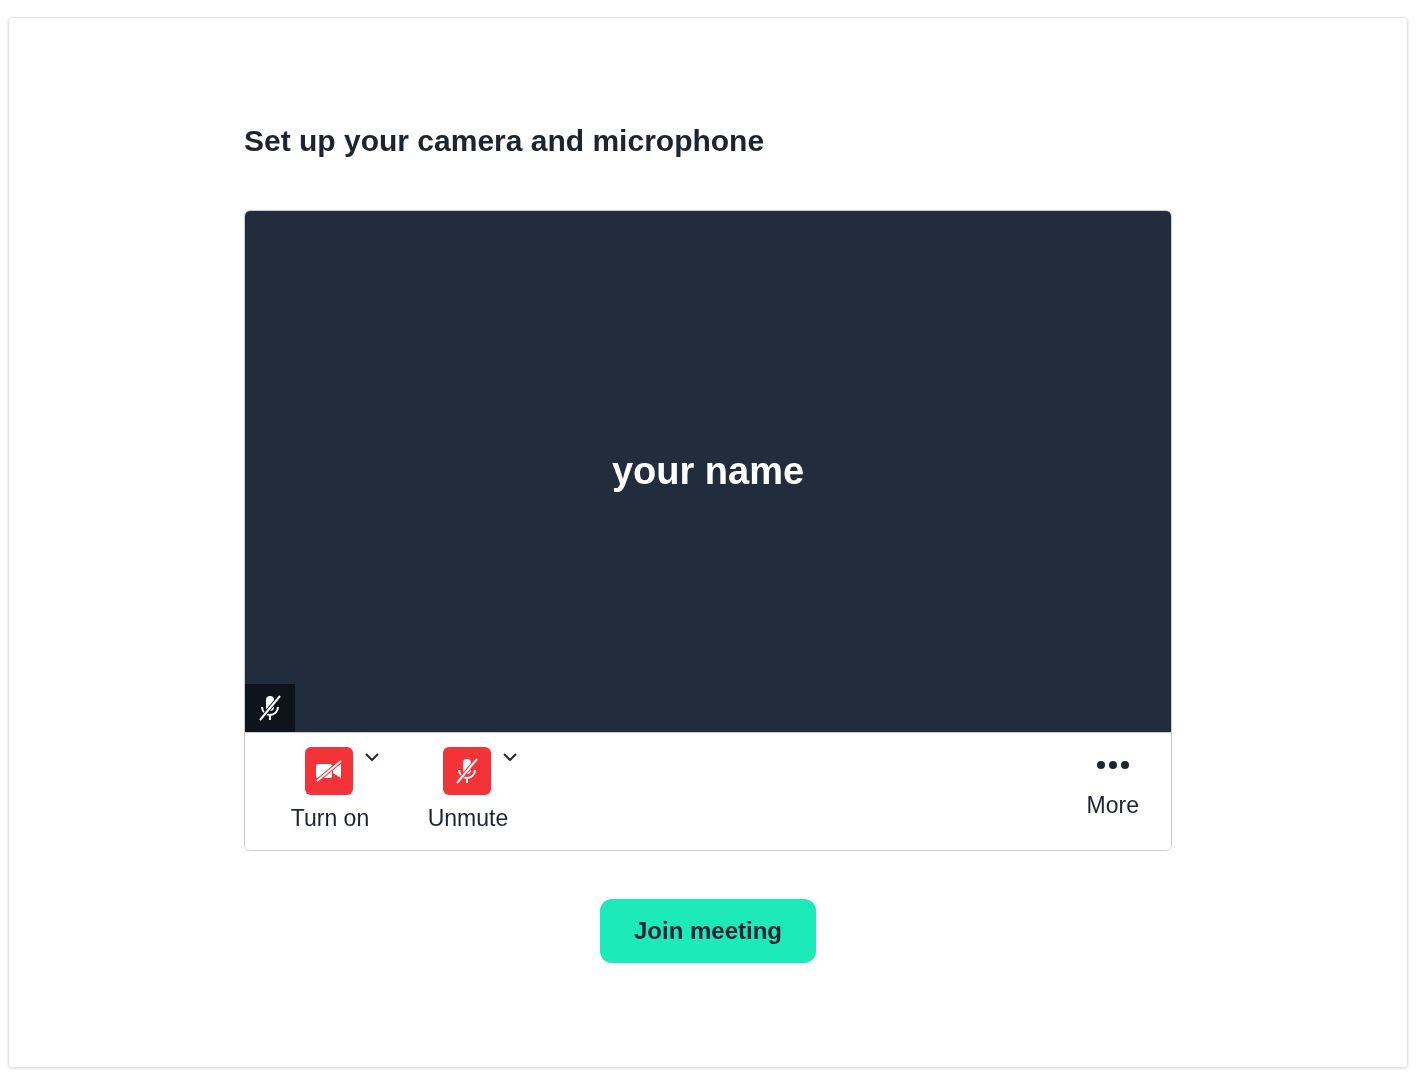  I want to click on camera-toggle-button, so click(329, 770).